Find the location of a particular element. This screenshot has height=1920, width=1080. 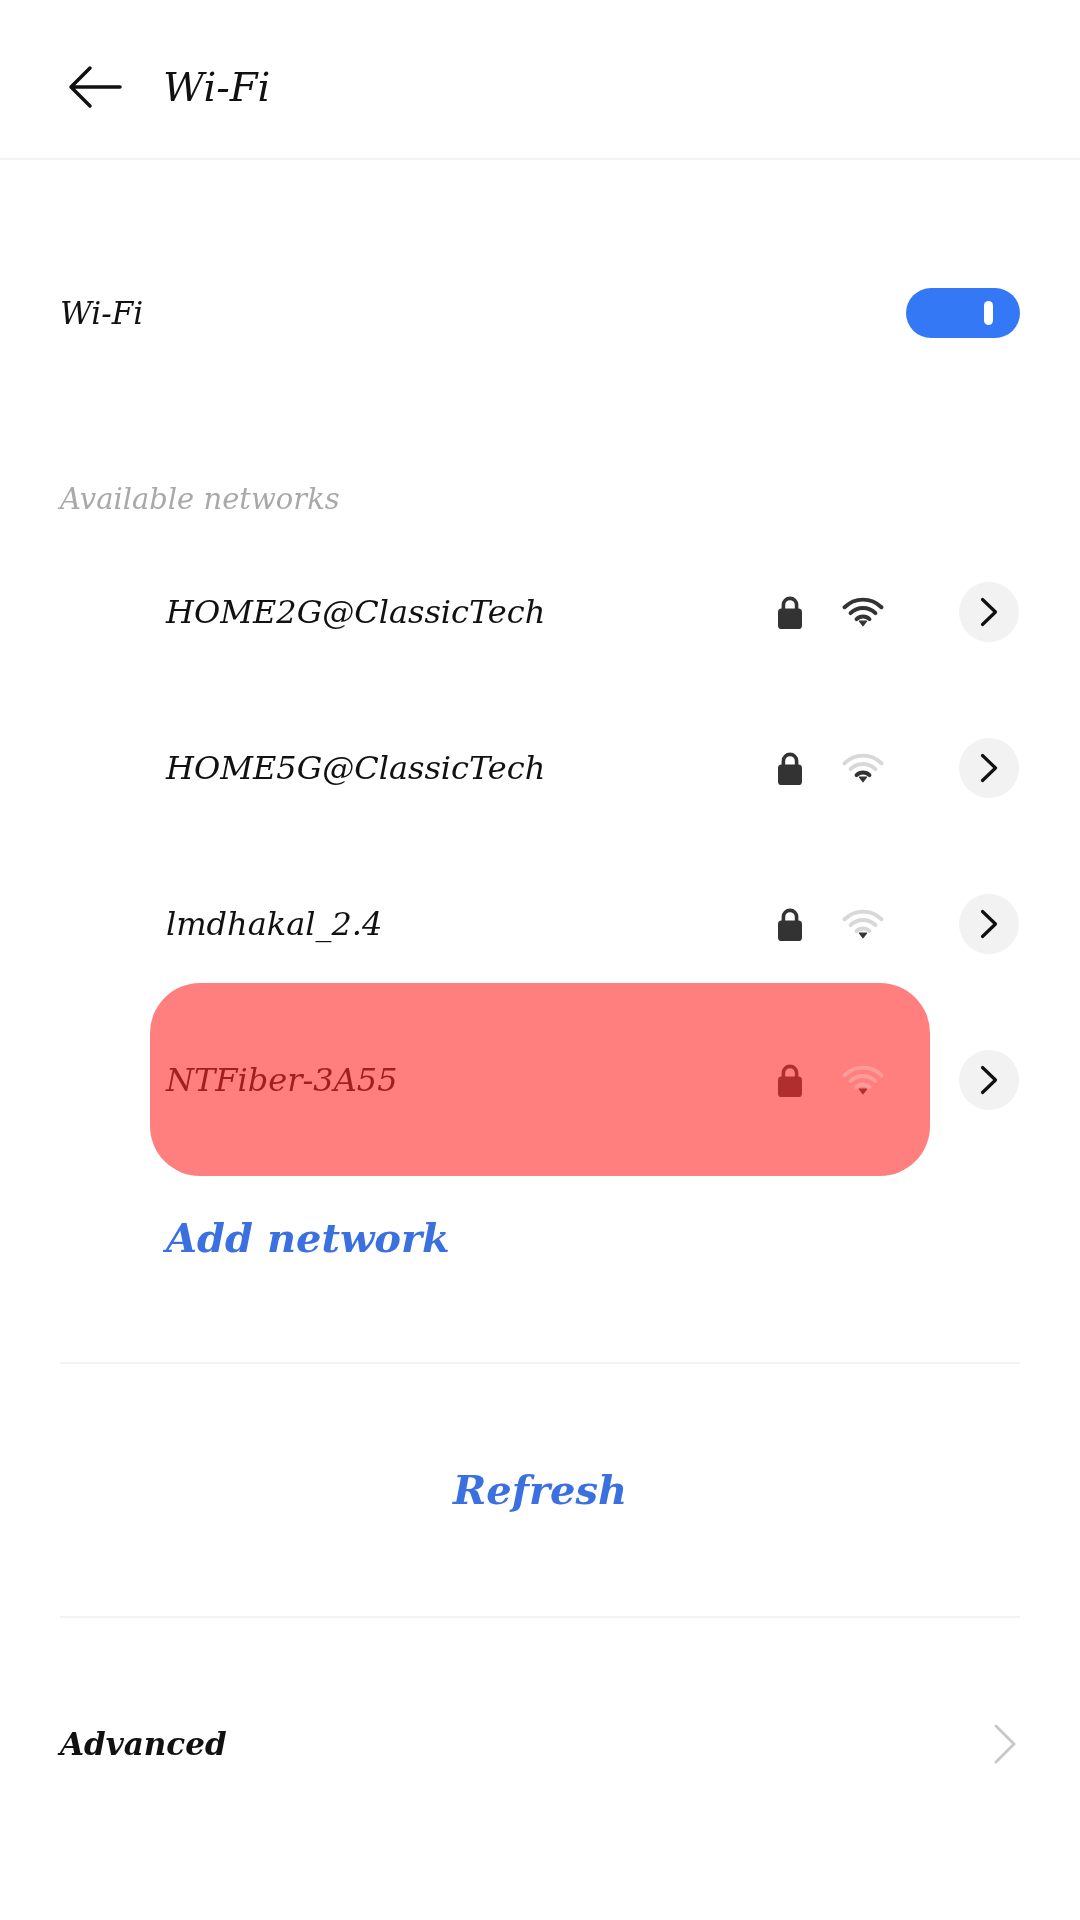

page-title: Wi-Fi is located at coordinates (217, 87).